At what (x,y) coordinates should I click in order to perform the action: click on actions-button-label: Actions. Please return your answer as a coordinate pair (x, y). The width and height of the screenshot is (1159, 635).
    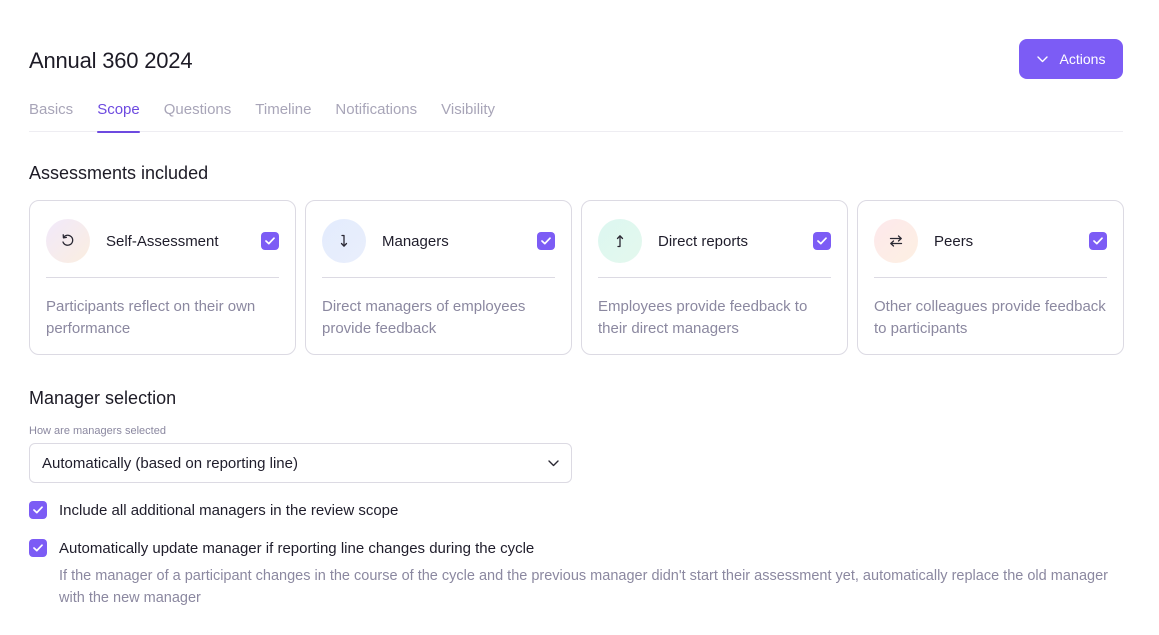
    Looking at the image, I should click on (1082, 59).